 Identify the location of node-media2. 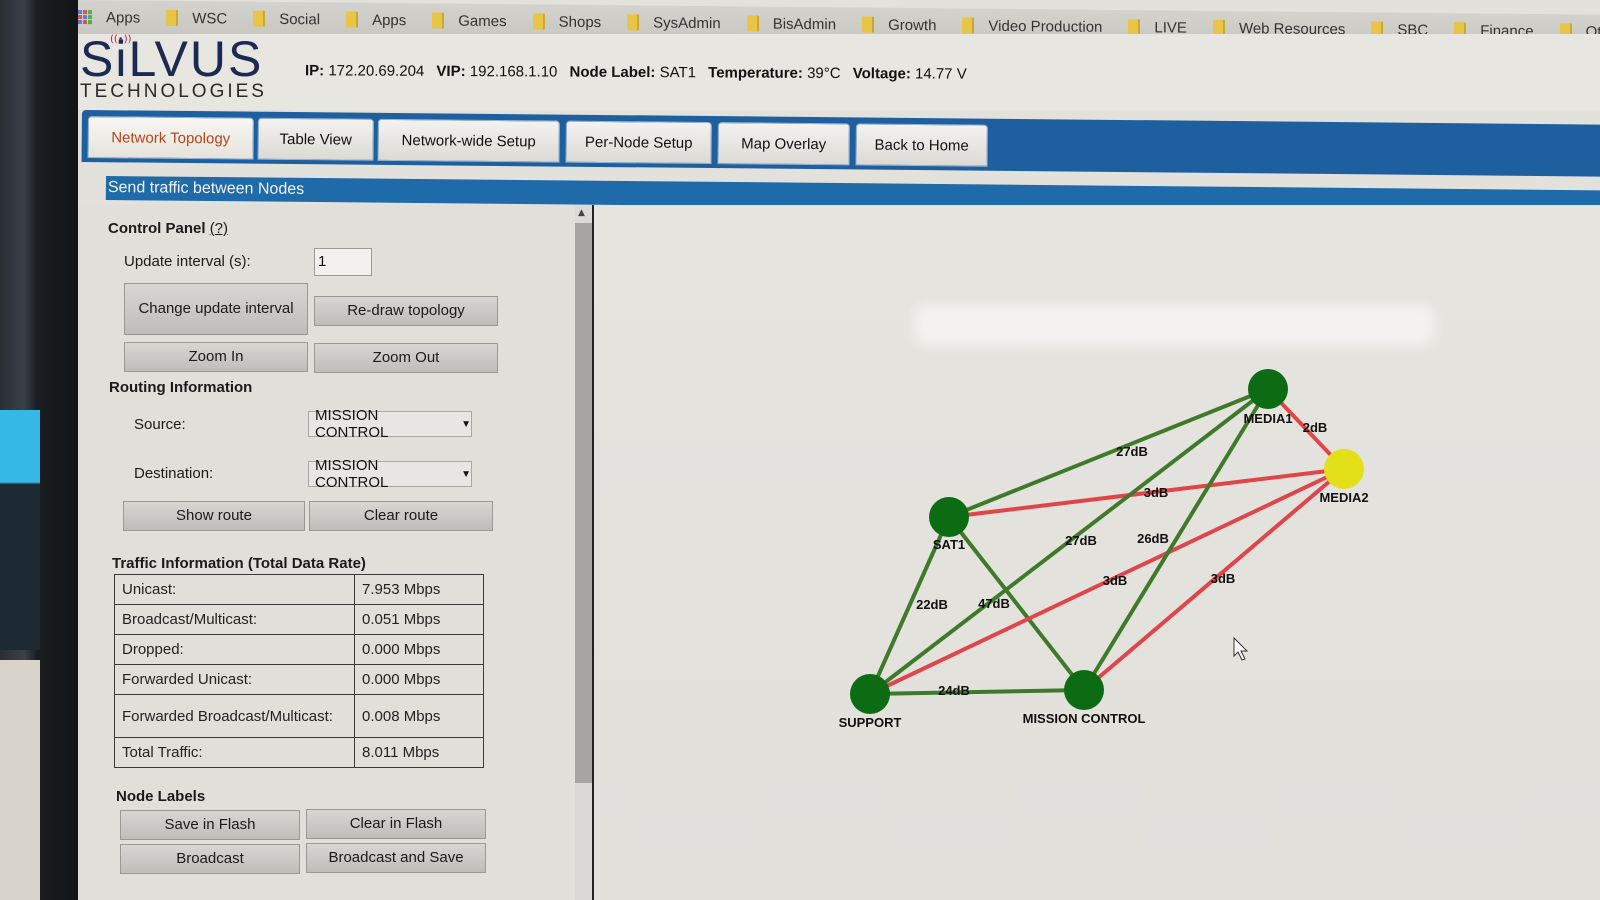
(1344, 469).